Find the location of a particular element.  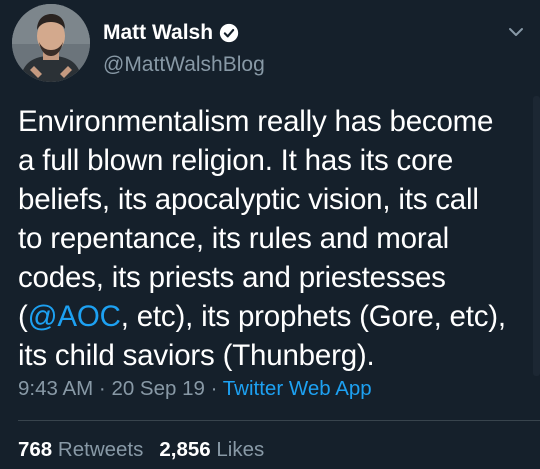

mention-link: @AOC is located at coordinates (74, 316).